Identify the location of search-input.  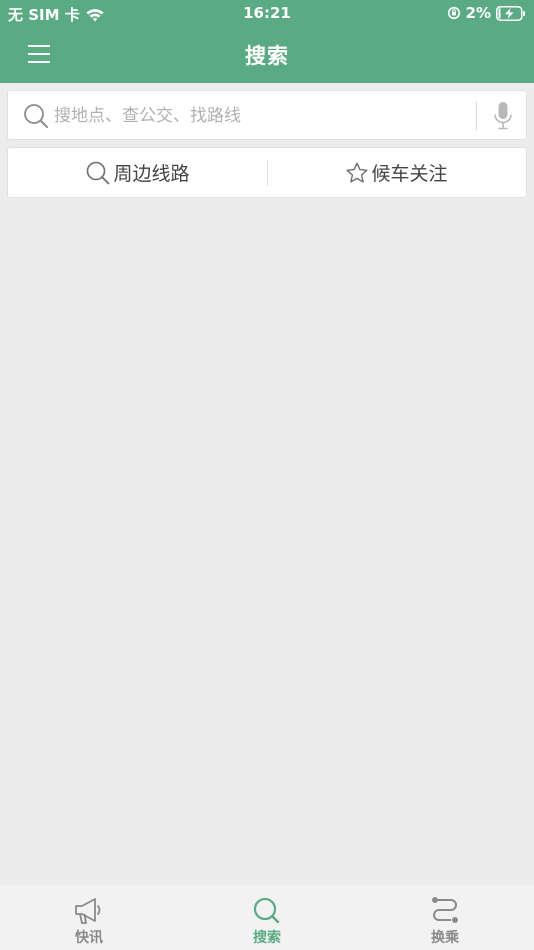
(264, 116).